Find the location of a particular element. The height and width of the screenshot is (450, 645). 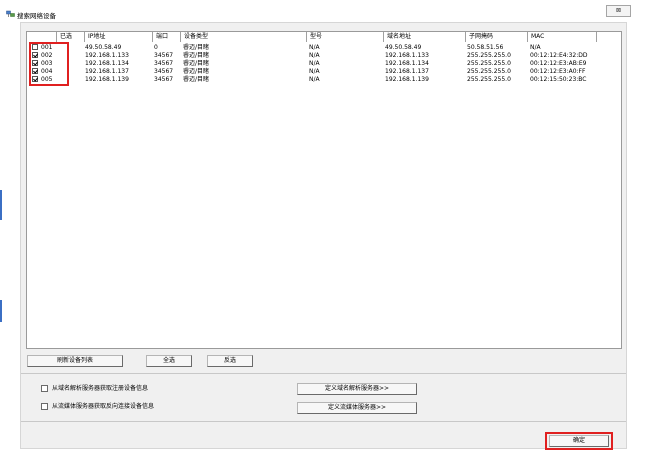

option-from-stream: 从流媒体服务器获取反向连接设备信息 is located at coordinates (97, 407).